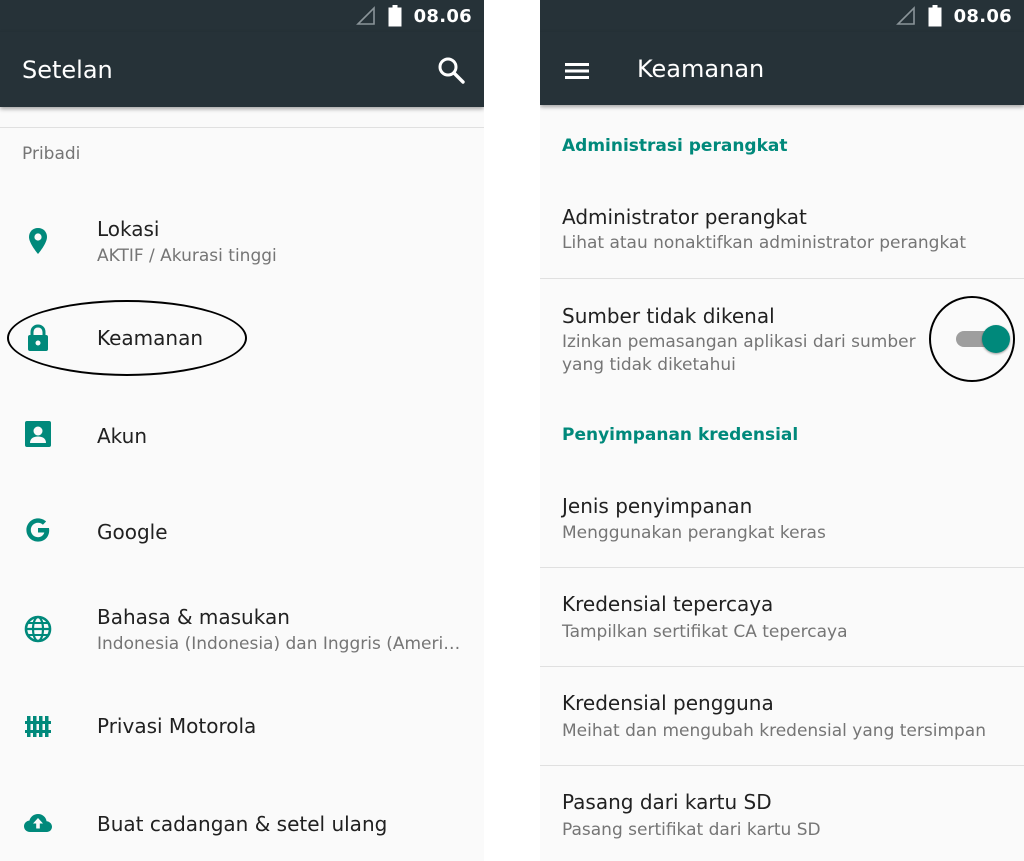 The height and width of the screenshot is (861, 1024). I want to click on security-item-title: Kredensial tepercaya, so click(668, 604).